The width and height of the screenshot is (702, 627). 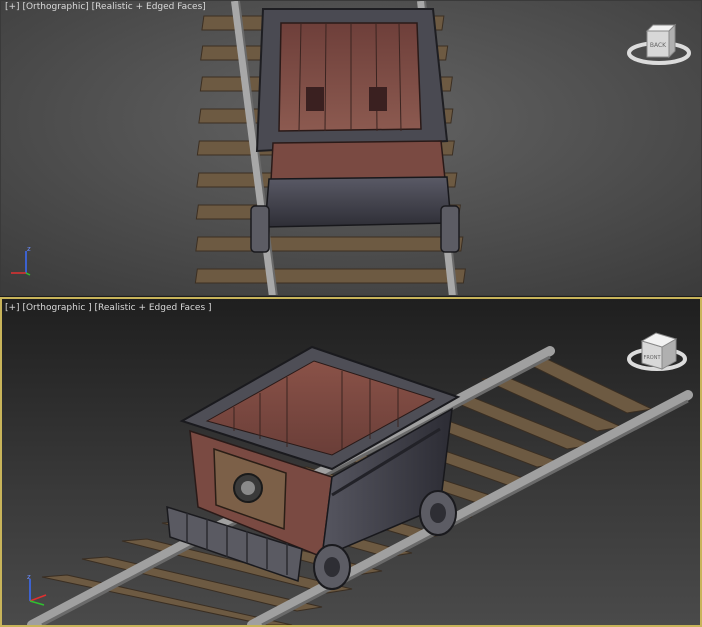 What do you see at coordinates (56, 308) in the screenshot?
I see `viewport-bottom-menu-view: [Orthographic ]` at bounding box center [56, 308].